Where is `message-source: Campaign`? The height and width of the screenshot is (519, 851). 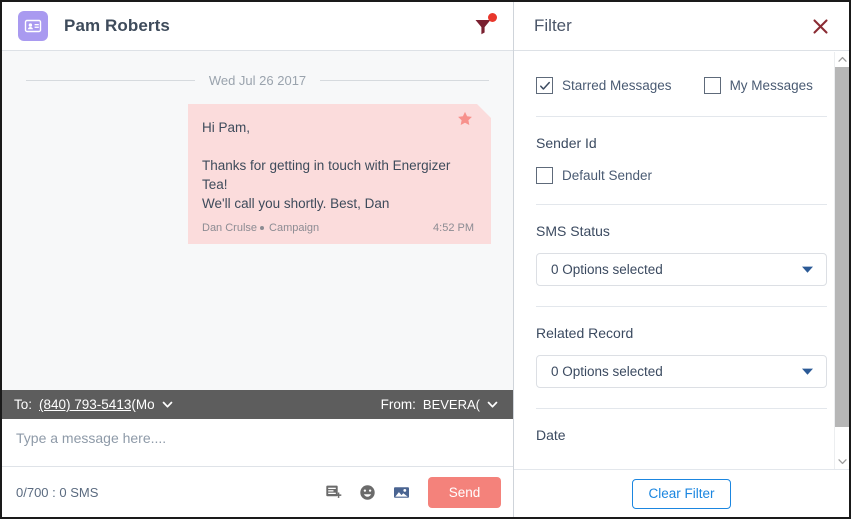
message-source: Campaign is located at coordinates (294, 228).